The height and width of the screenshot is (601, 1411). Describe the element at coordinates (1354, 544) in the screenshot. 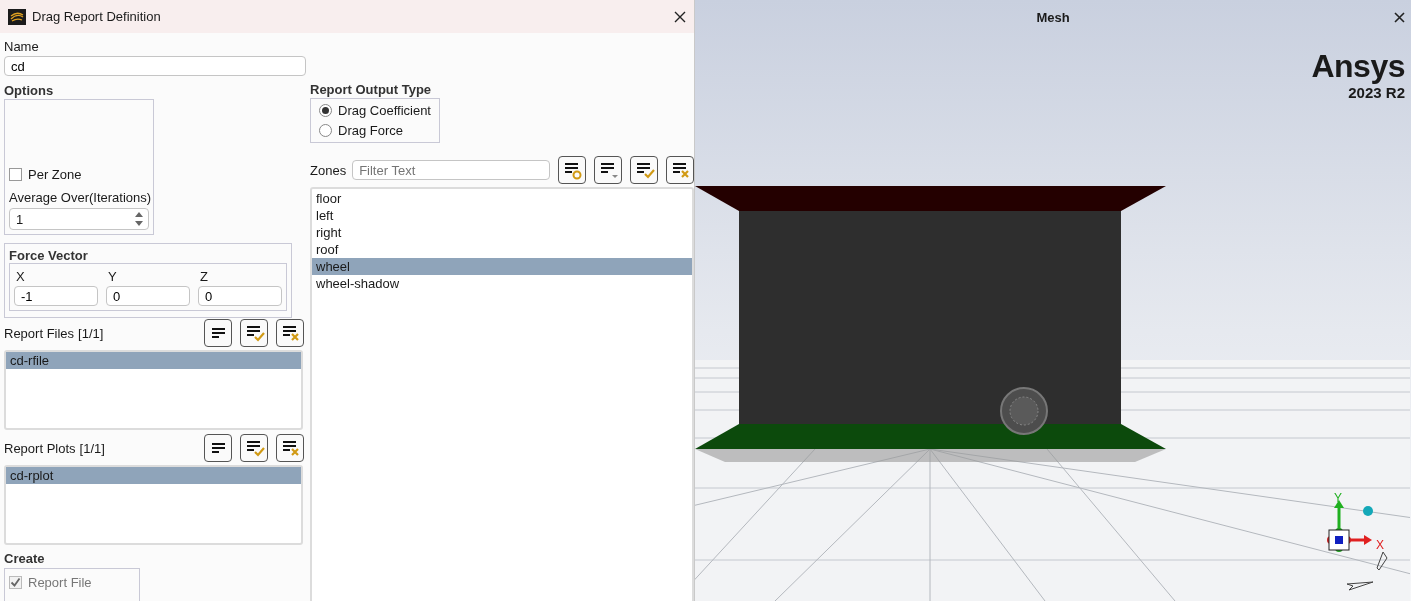

I see `axis-triad-drawing: Y X` at that location.